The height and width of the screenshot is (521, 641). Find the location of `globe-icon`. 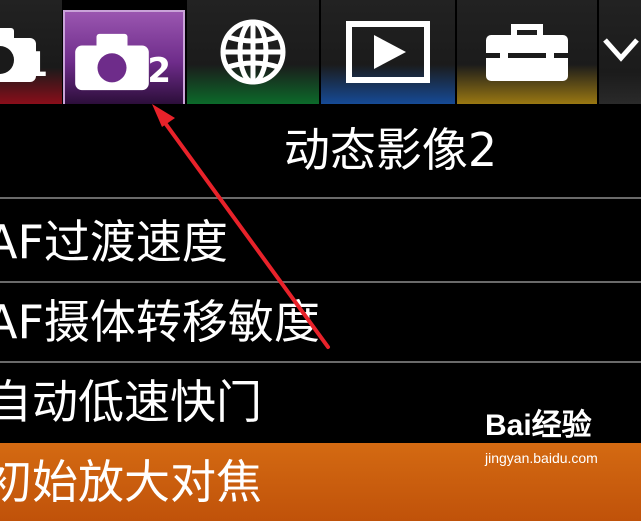

globe-icon is located at coordinates (253, 52).